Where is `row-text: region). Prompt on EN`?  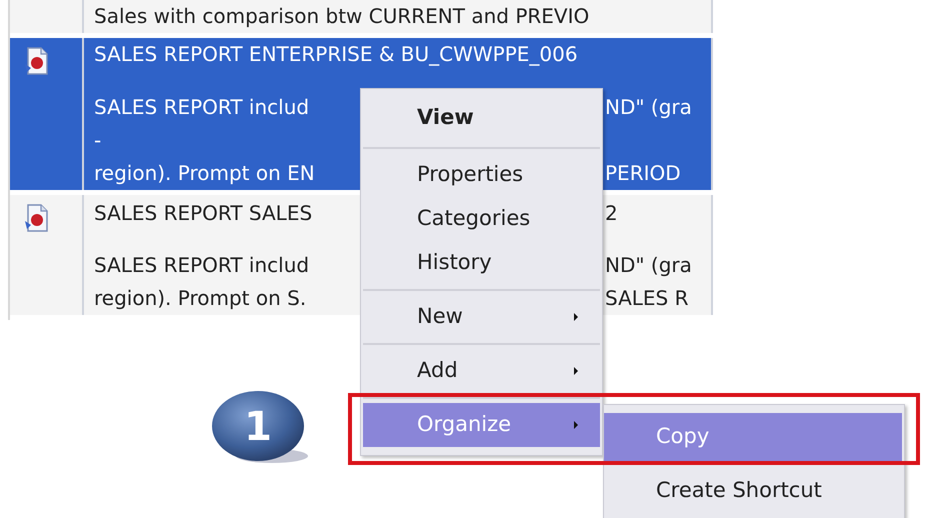
row-text: region). Prompt on EN is located at coordinates (205, 173).